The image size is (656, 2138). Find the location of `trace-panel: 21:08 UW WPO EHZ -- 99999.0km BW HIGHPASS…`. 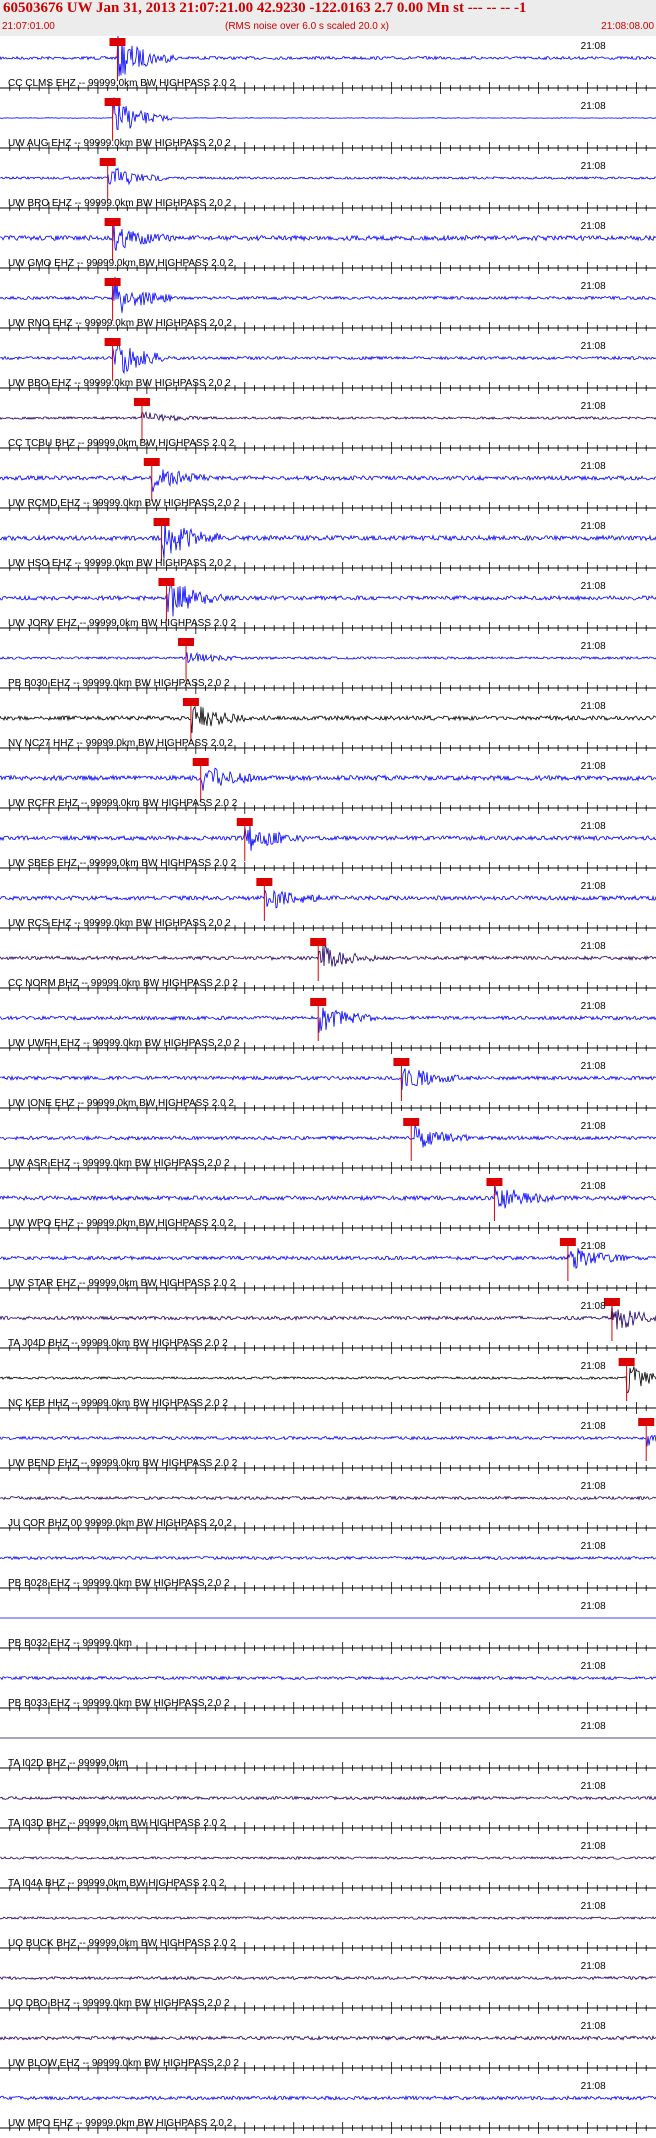

trace-panel: 21:08 UW WPO EHZ -- 99999.0km BW HIGHPASS… is located at coordinates (328, 1206).